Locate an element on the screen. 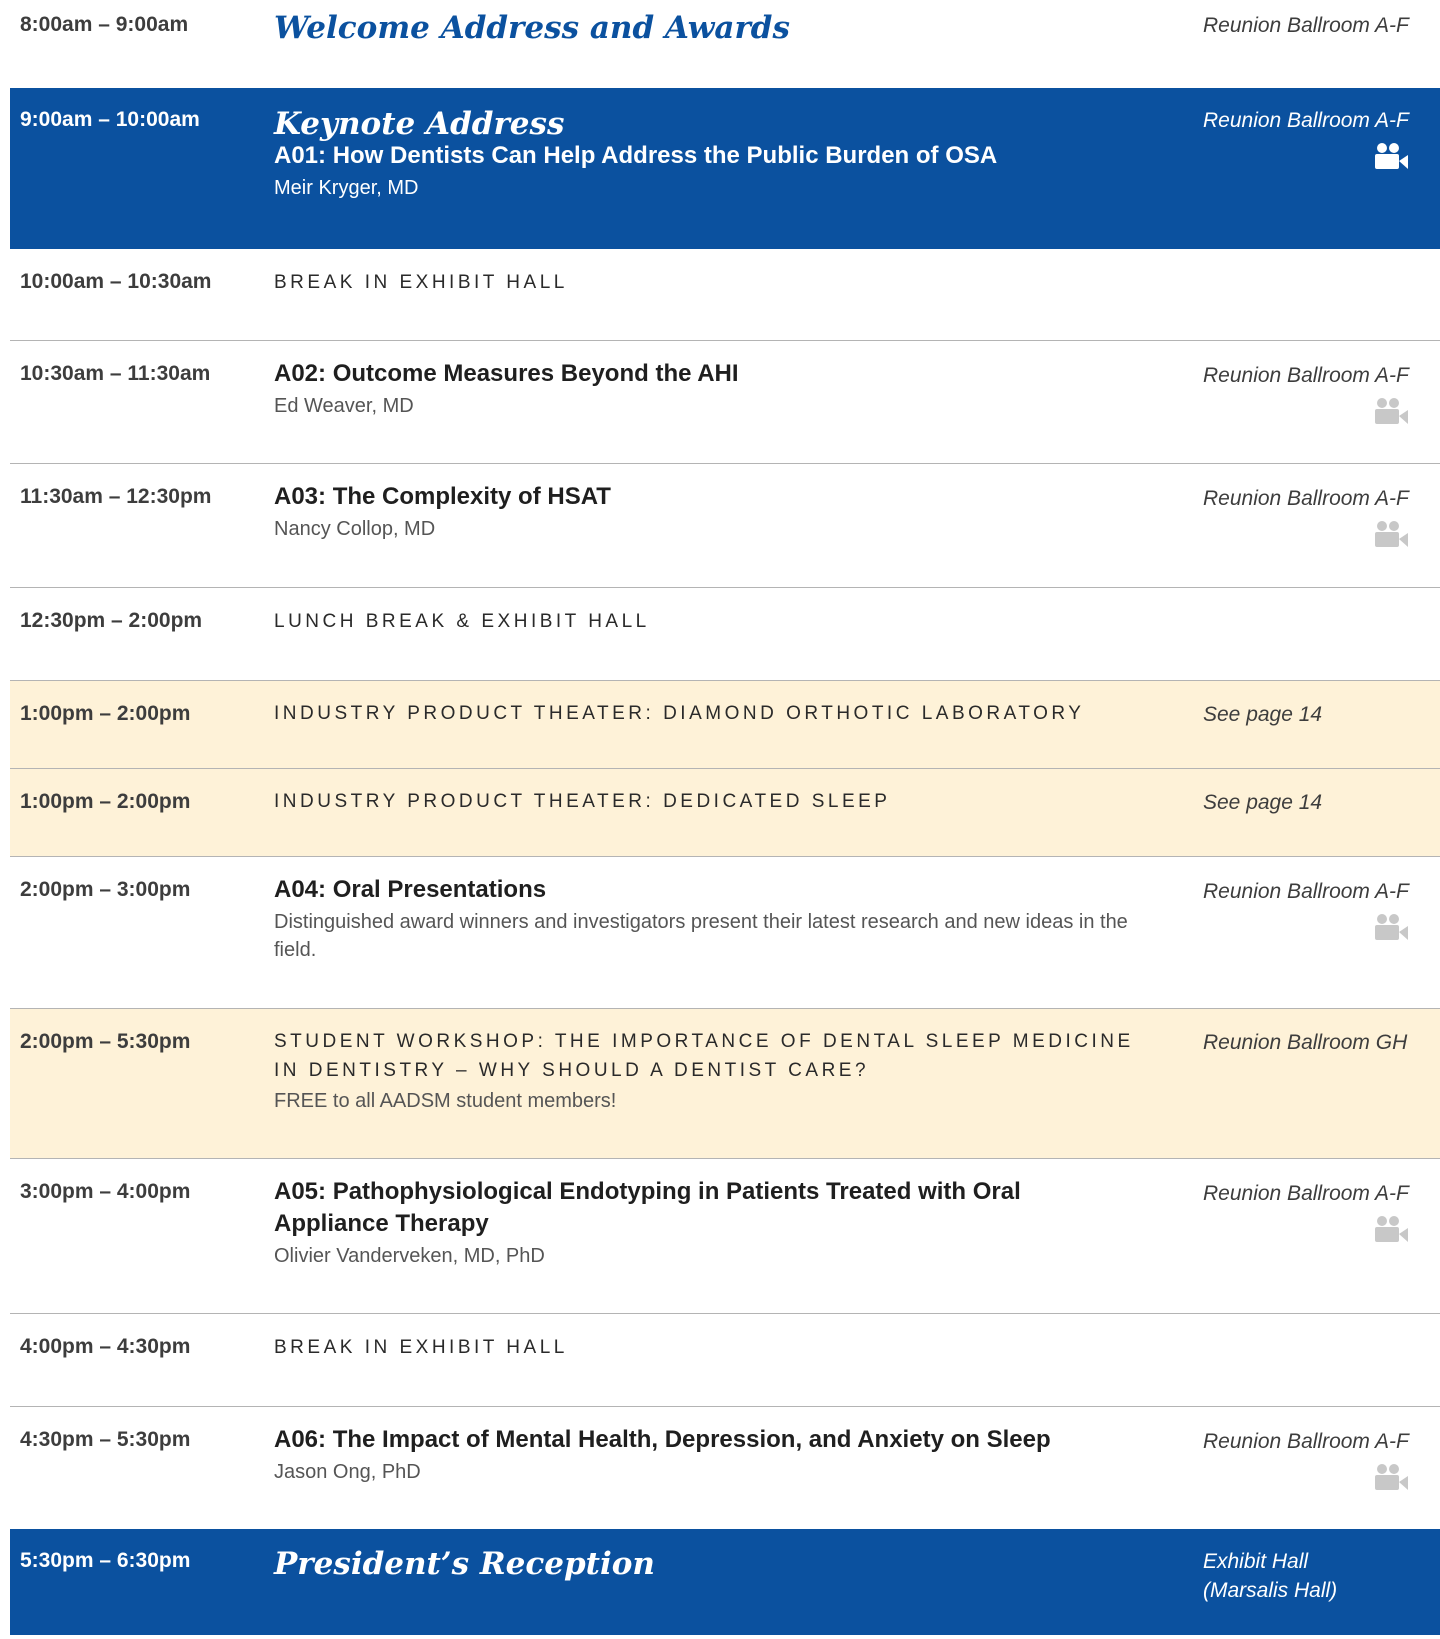  session-title-line2: Appliance Therapy is located at coordinates (381, 1223).